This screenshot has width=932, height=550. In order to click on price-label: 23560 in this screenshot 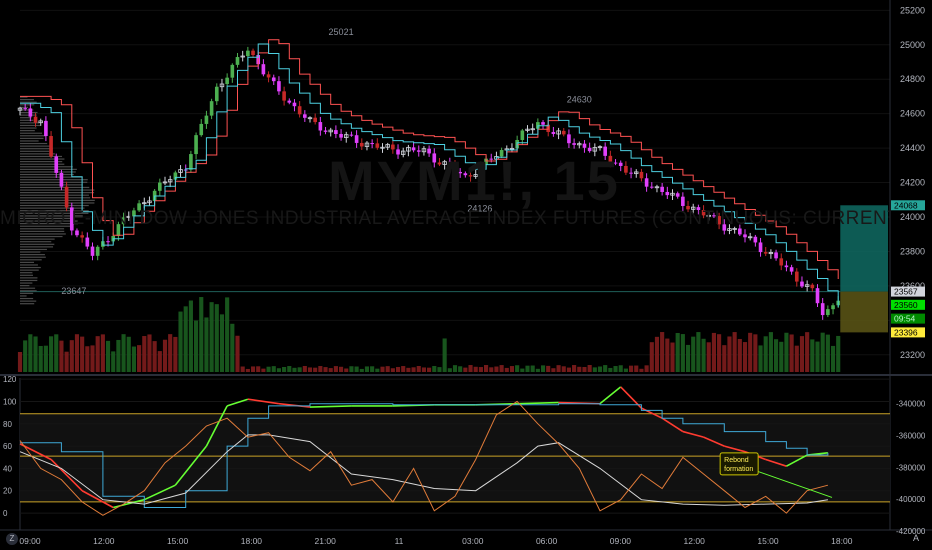, I will do `click(906, 305)`.